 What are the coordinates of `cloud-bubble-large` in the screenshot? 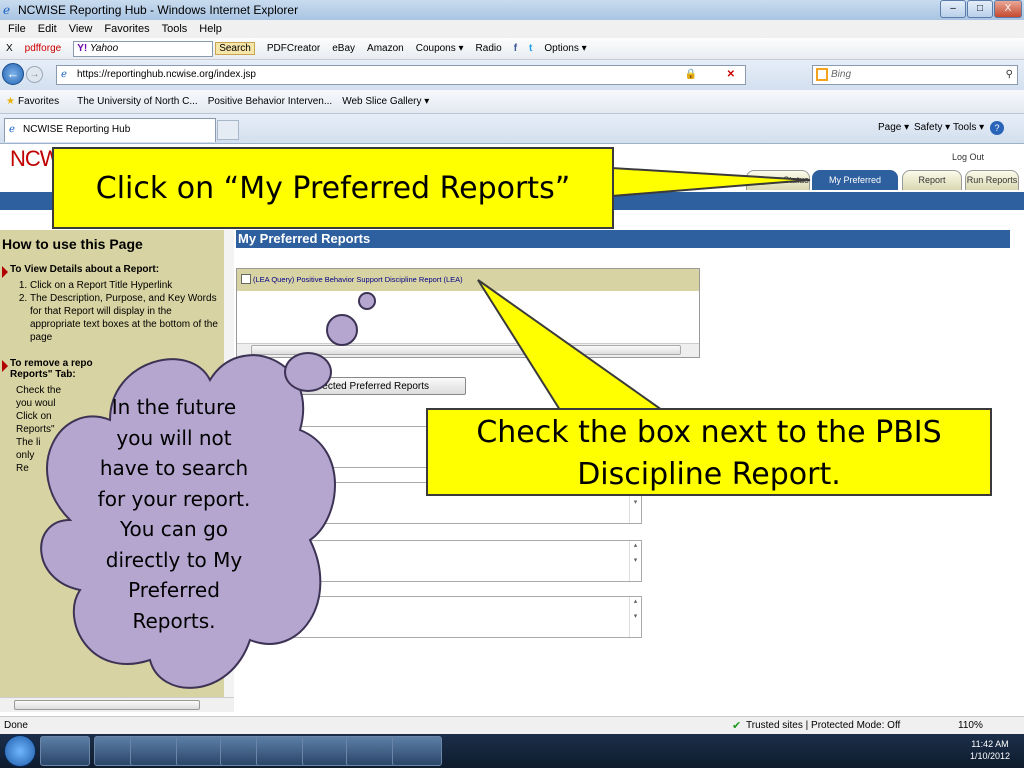 It's located at (308, 372).